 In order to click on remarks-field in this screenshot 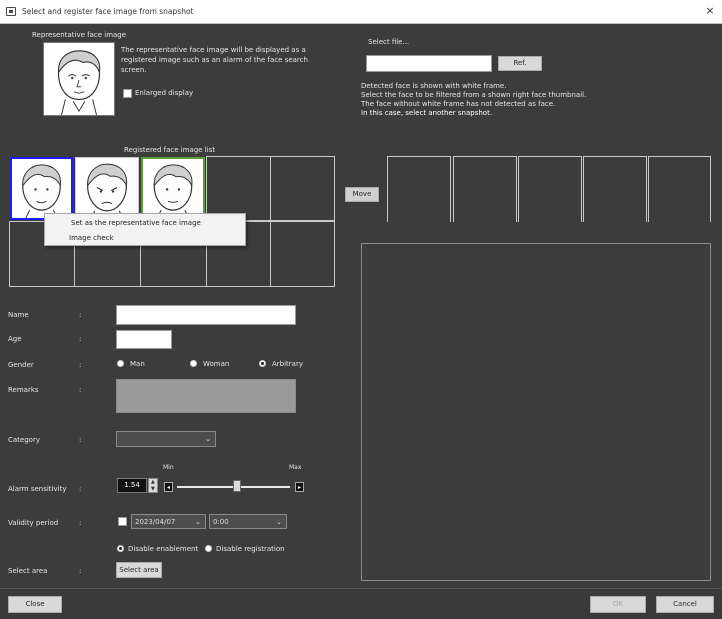, I will do `click(206, 396)`.